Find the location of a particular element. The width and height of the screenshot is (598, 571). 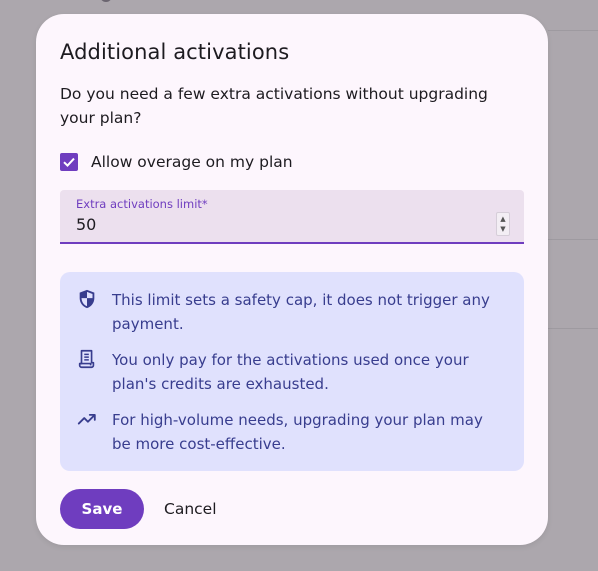

dialog-actions: Save Cancel is located at coordinates (142, 509).